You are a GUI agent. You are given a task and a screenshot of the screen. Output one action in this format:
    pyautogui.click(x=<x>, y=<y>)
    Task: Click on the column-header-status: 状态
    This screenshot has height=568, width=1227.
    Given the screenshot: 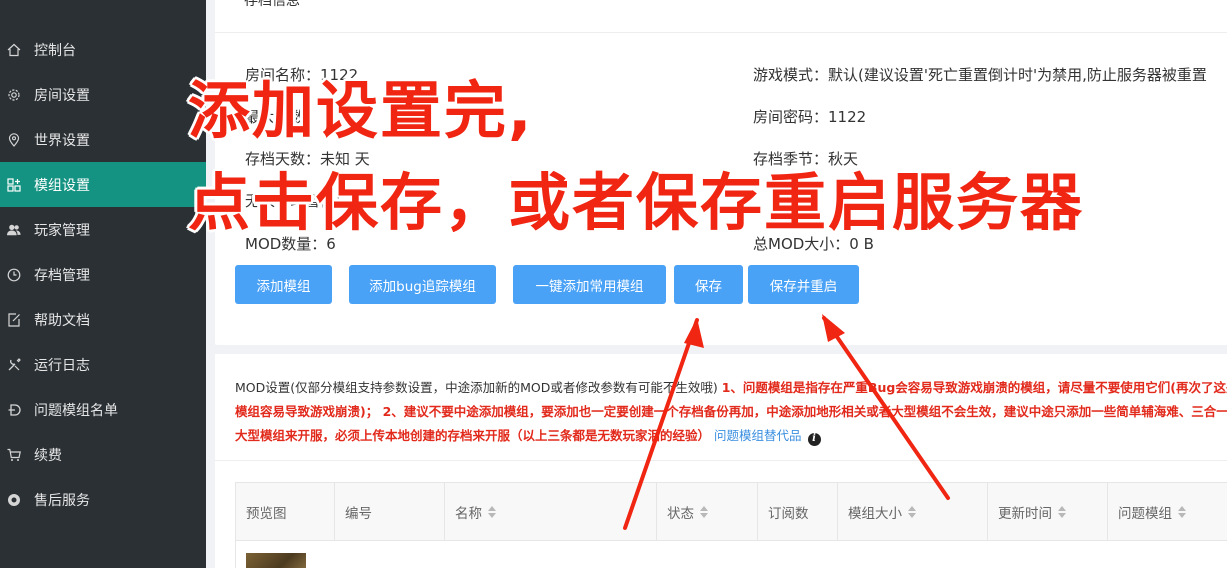 What is the action you would take?
    pyautogui.click(x=707, y=512)
    